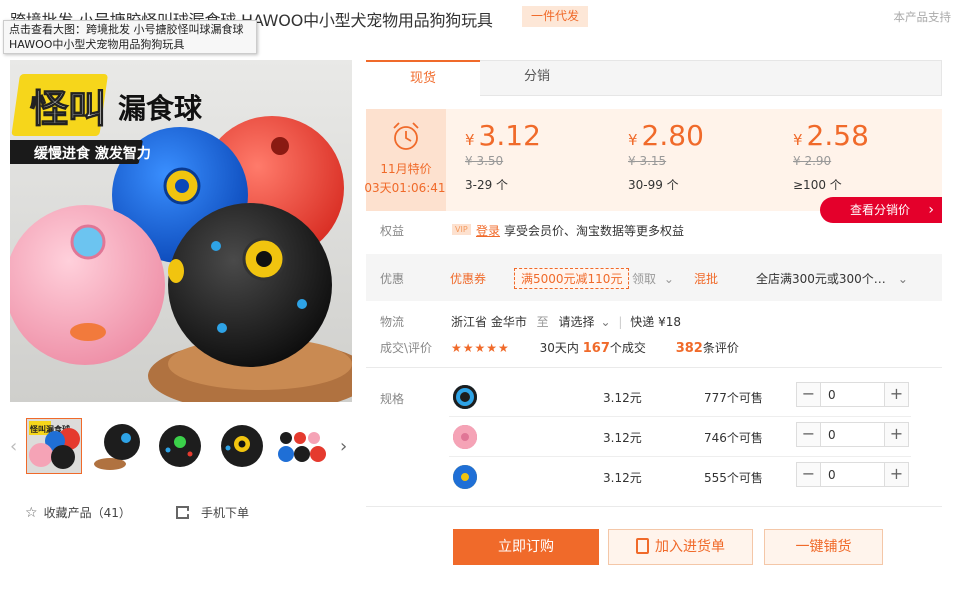 The width and height of the screenshot is (953, 594). What do you see at coordinates (672, 135) in the screenshot?
I see `price-current: 2.80` at bounding box center [672, 135].